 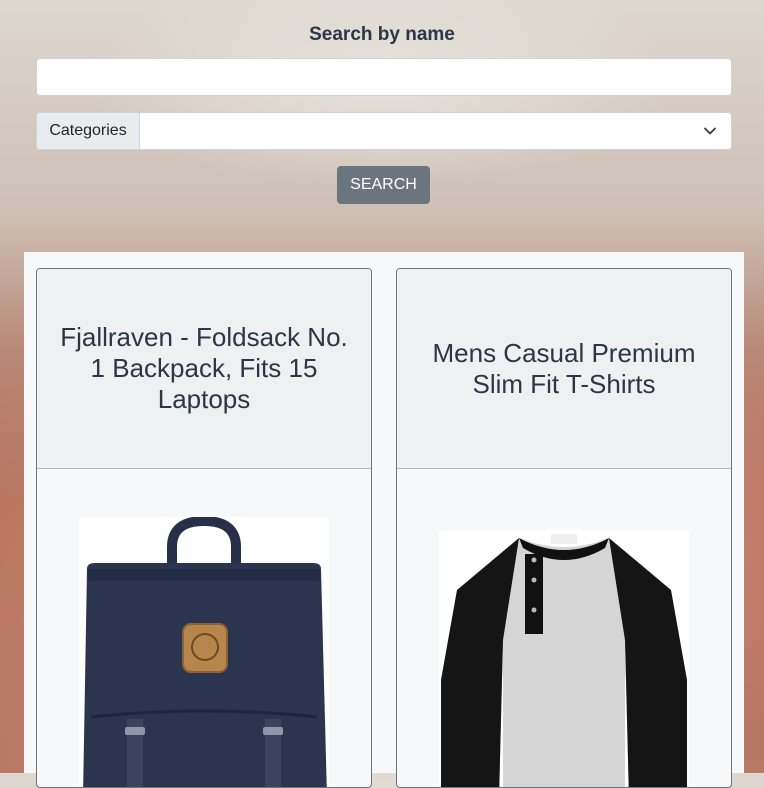 What do you see at coordinates (564, 658) in the screenshot?
I see `tshirt-image` at bounding box center [564, 658].